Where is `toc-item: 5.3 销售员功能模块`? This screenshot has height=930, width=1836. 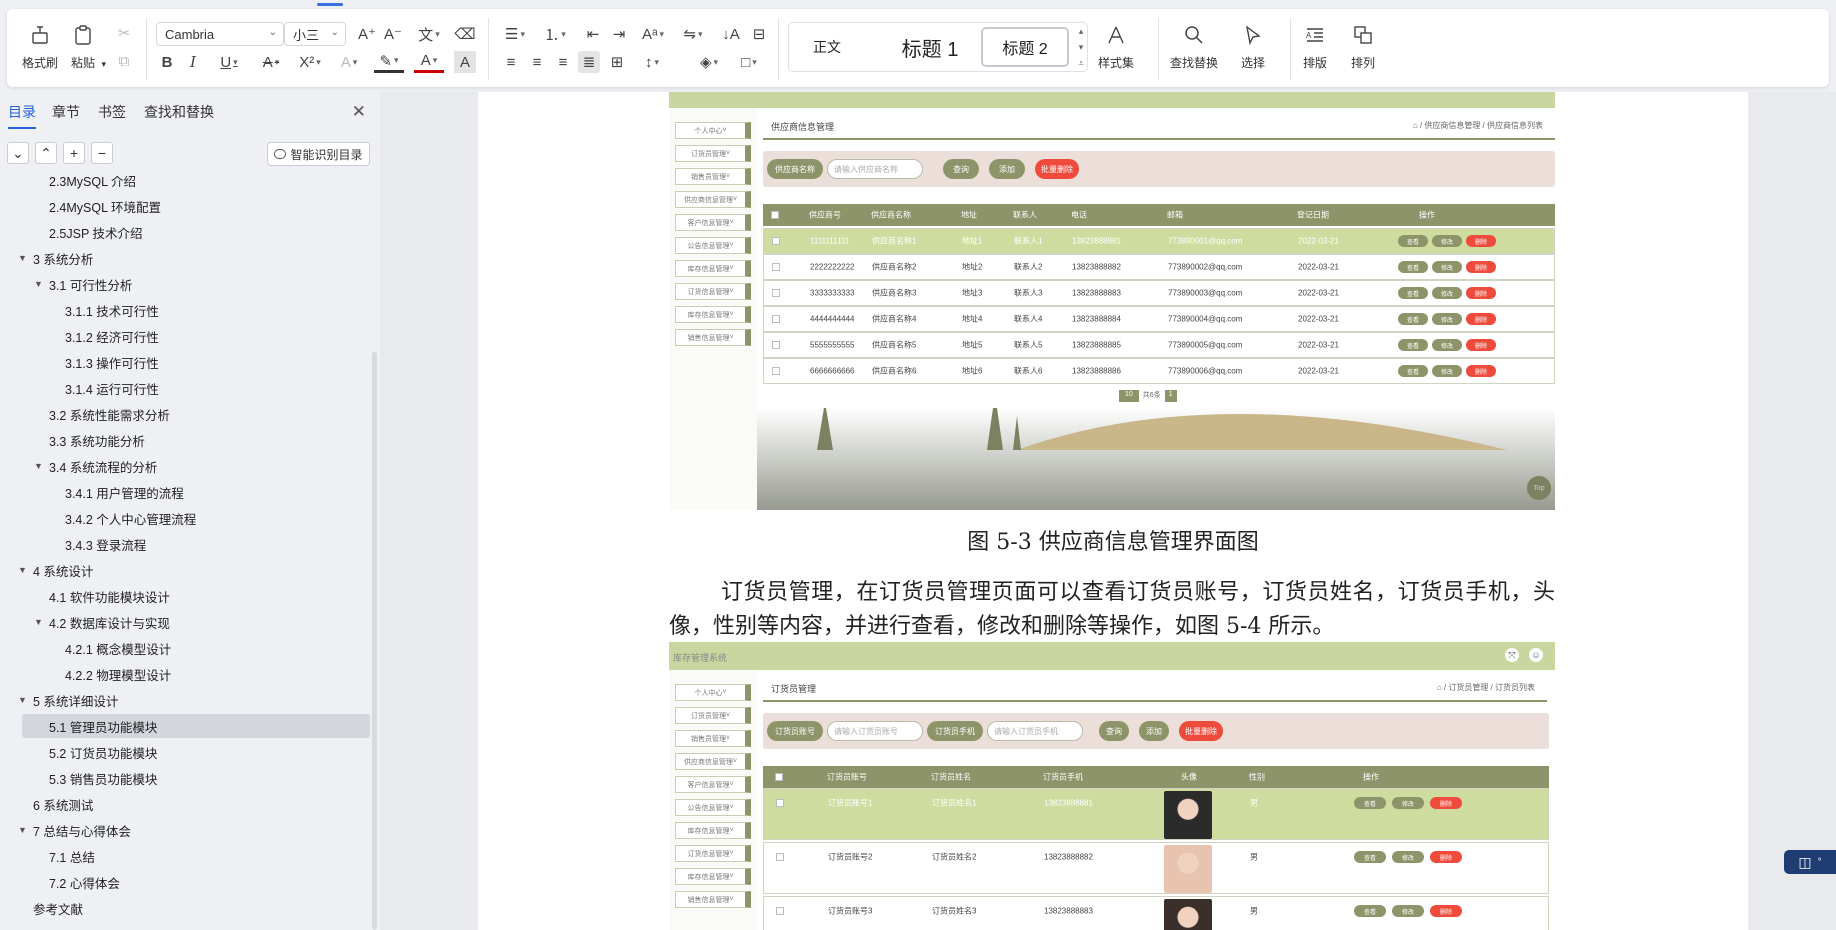
toc-item: 5.3 销售员功能模块 is located at coordinates (186, 778).